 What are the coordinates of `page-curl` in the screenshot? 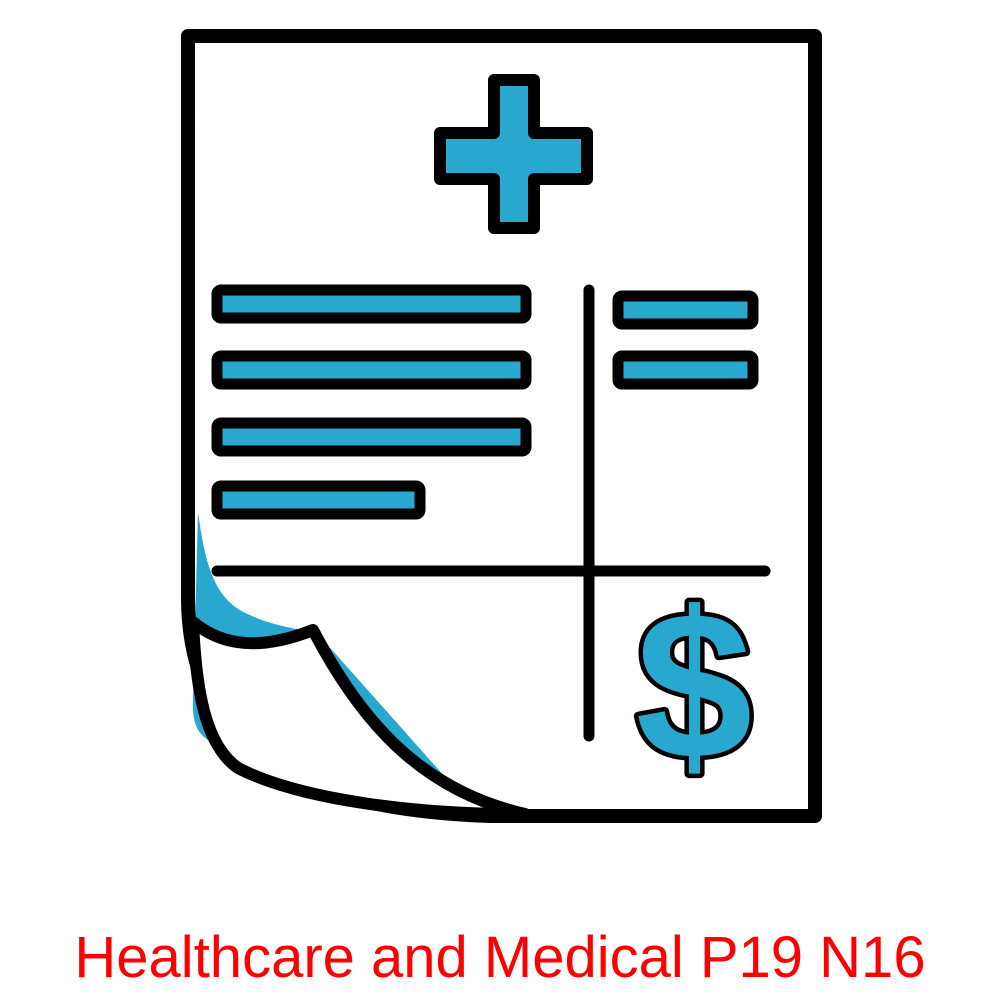 It's located at (359, 718).